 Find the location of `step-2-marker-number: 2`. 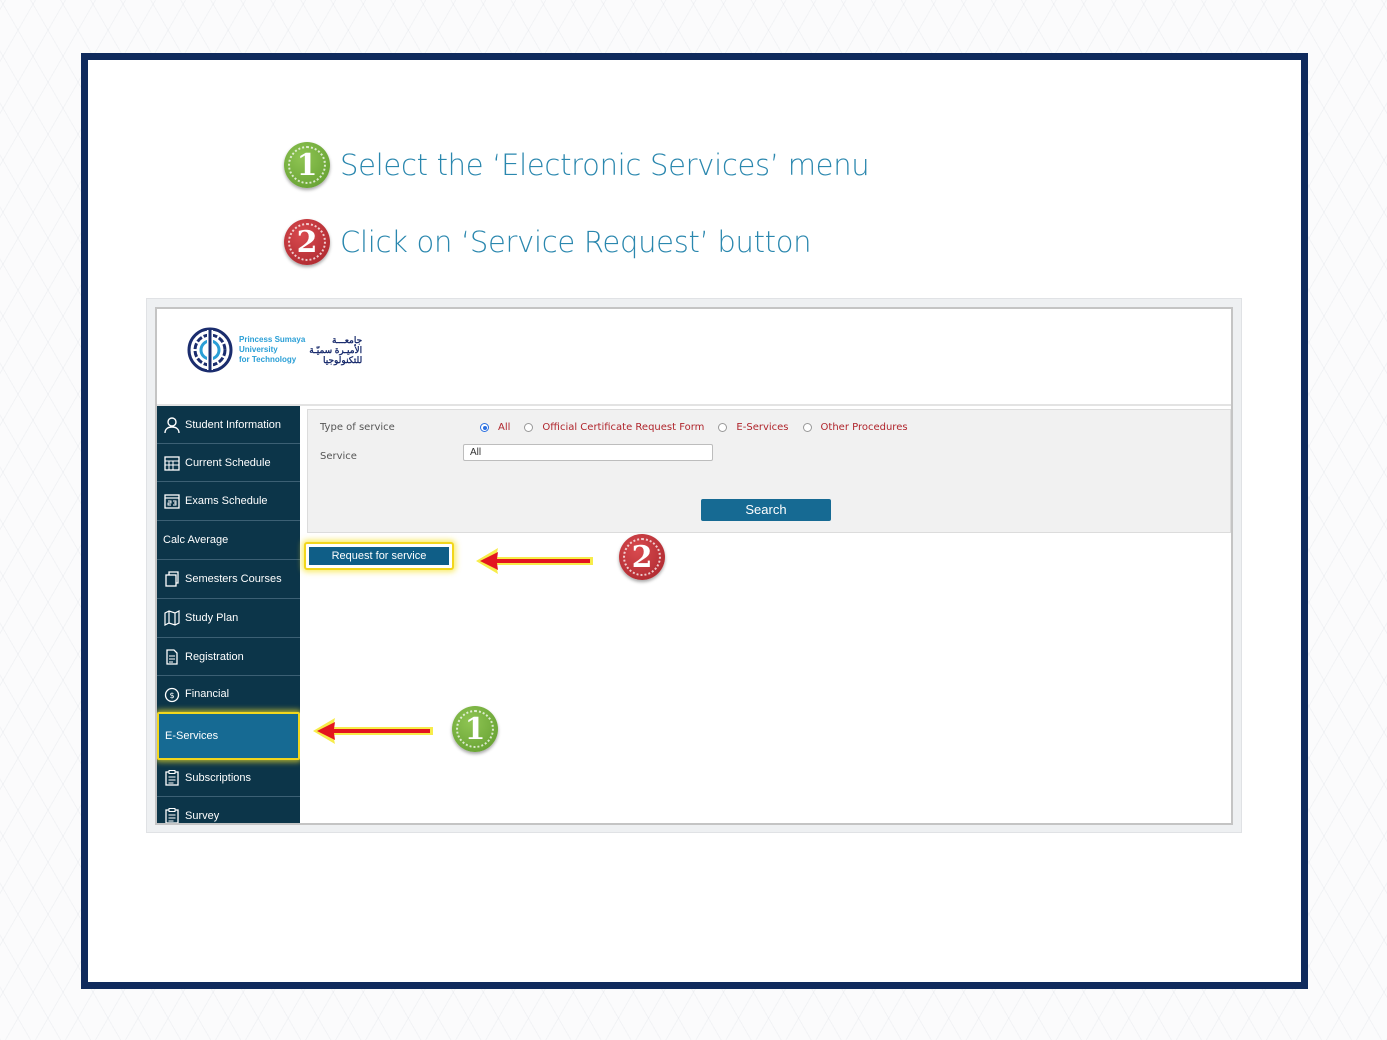

step-2-marker-number: 2 is located at coordinates (642, 557).